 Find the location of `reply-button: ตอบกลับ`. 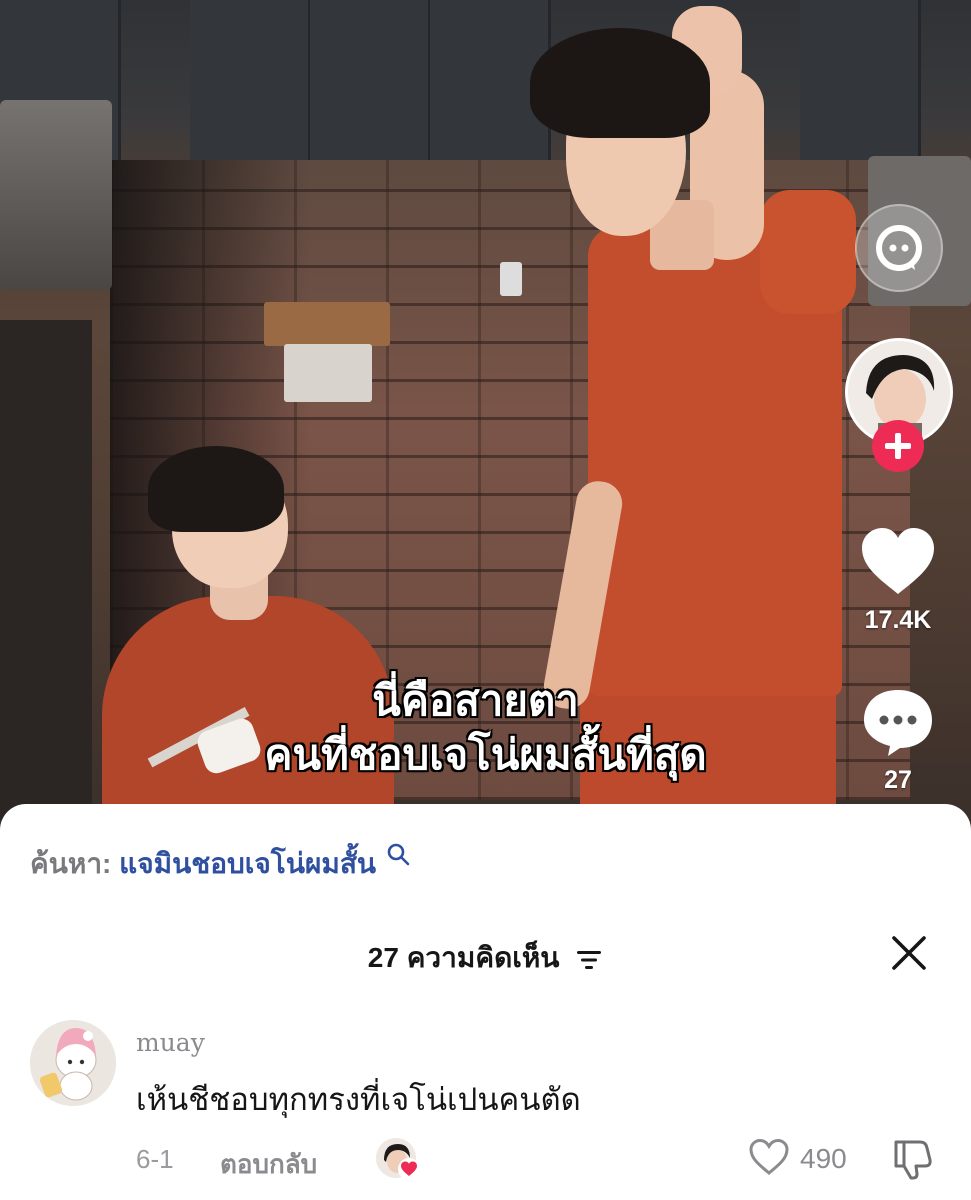

reply-button: ตอบกลับ is located at coordinates (268, 1164).